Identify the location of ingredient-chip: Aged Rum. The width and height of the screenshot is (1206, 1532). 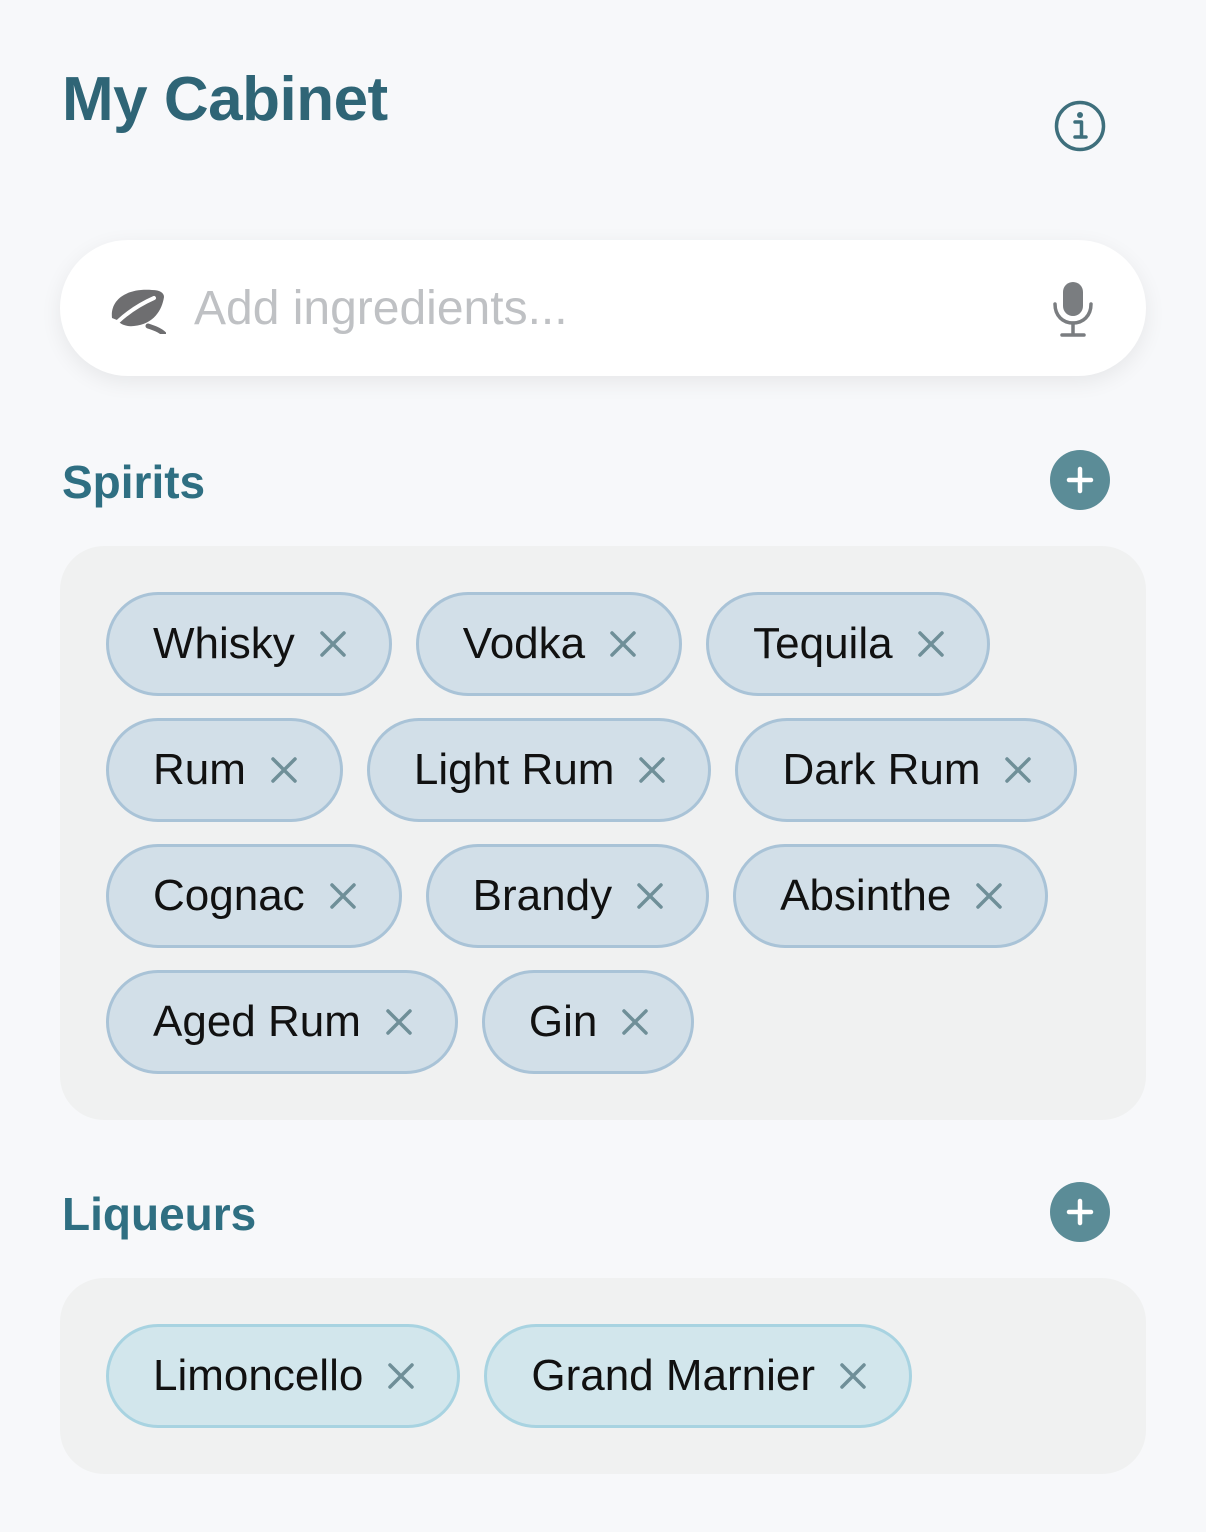
(282, 1022).